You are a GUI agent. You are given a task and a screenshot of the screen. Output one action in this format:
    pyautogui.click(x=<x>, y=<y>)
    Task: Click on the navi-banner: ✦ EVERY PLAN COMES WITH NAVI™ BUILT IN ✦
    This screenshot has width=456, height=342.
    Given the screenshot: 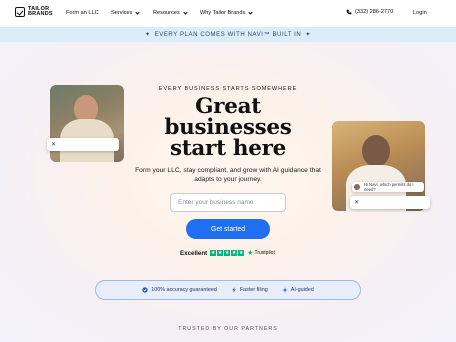 What is the action you would take?
    pyautogui.click(x=228, y=34)
    